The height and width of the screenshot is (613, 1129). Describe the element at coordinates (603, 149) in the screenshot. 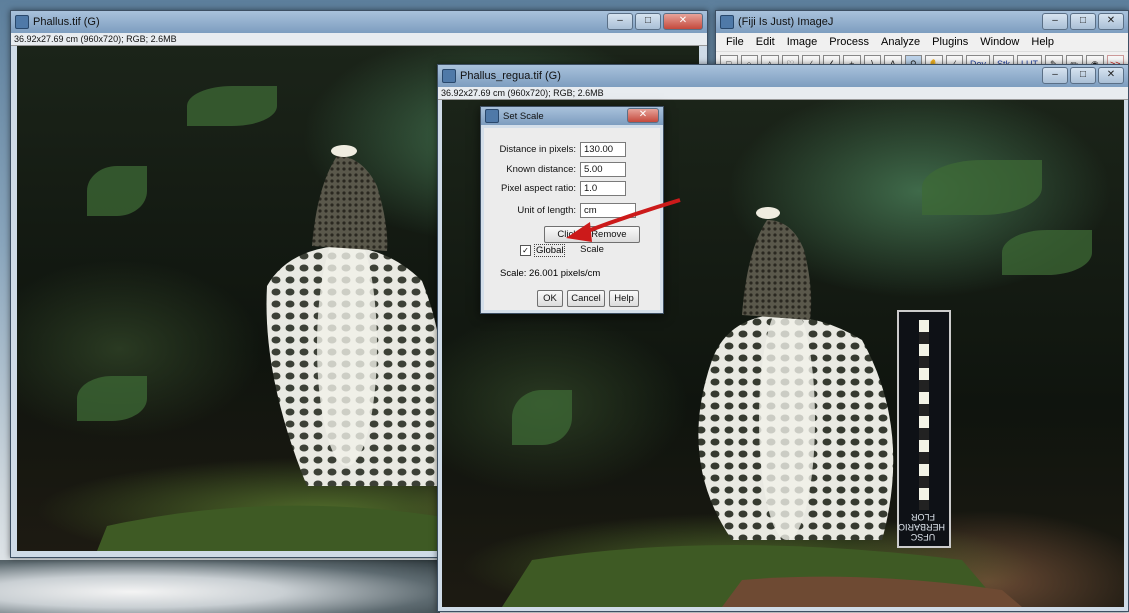

I see `distance-field: 130.00` at that location.